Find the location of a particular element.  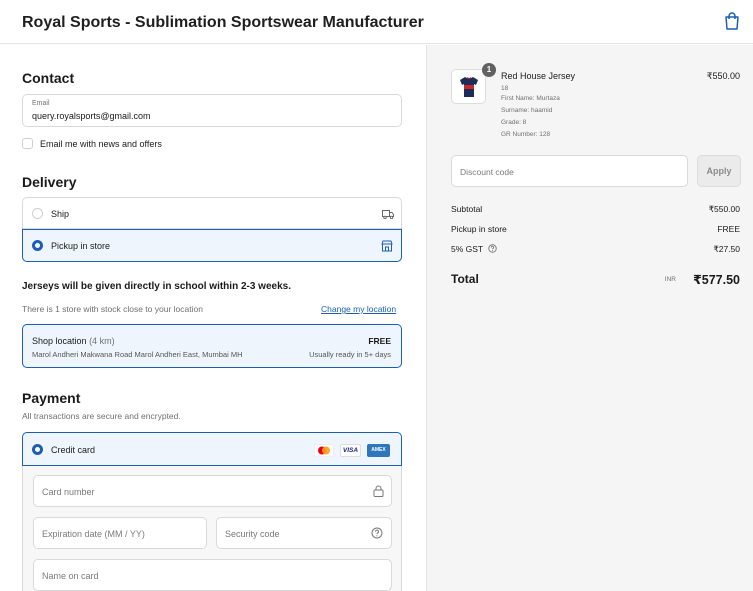

item-prop: Surname: haamid is located at coordinates (527, 110).